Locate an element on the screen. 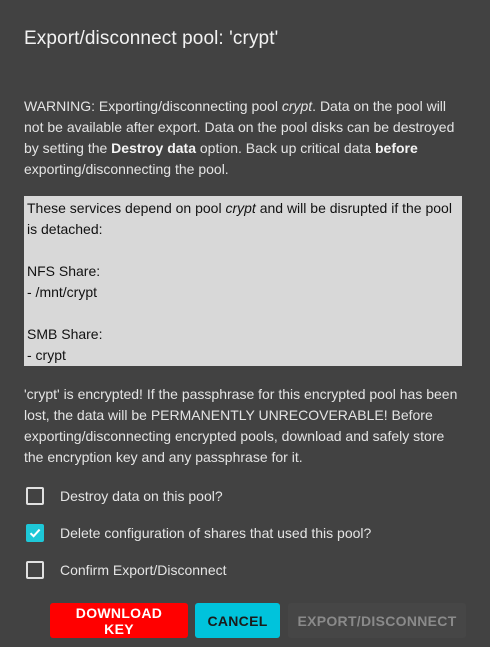  confirm-export-label: Confirm Export/Disconnect is located at coordinates (143, 570).